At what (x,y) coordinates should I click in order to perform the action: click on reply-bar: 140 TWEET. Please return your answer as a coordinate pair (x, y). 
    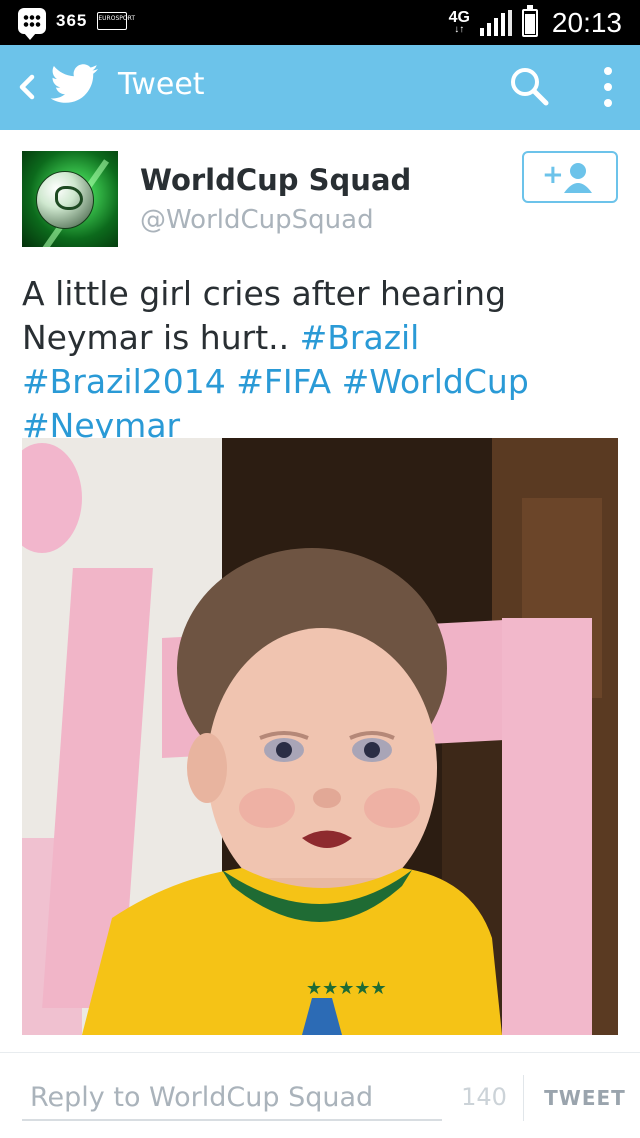
    Looking at the image, I should click on (320, 1095).